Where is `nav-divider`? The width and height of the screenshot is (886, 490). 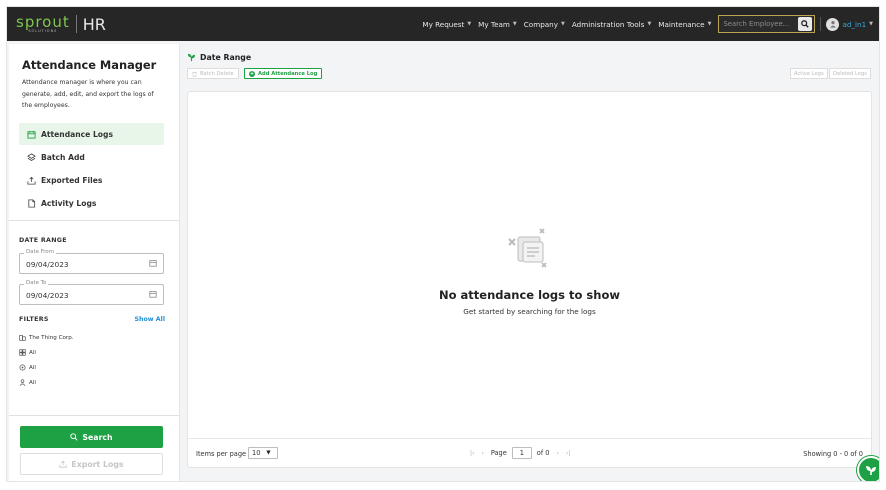 nav-divider is located at coordinates (821, 24).